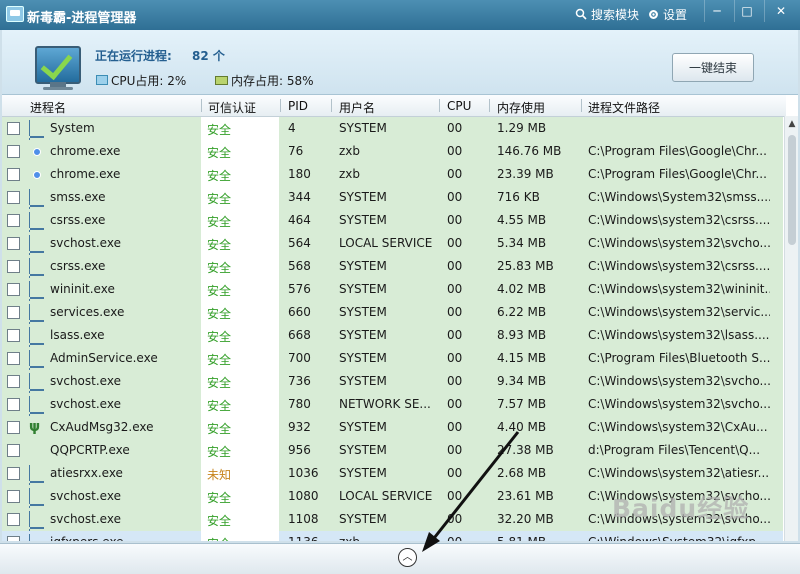  I want to click on column-name: 进程名, so click(48, 107).